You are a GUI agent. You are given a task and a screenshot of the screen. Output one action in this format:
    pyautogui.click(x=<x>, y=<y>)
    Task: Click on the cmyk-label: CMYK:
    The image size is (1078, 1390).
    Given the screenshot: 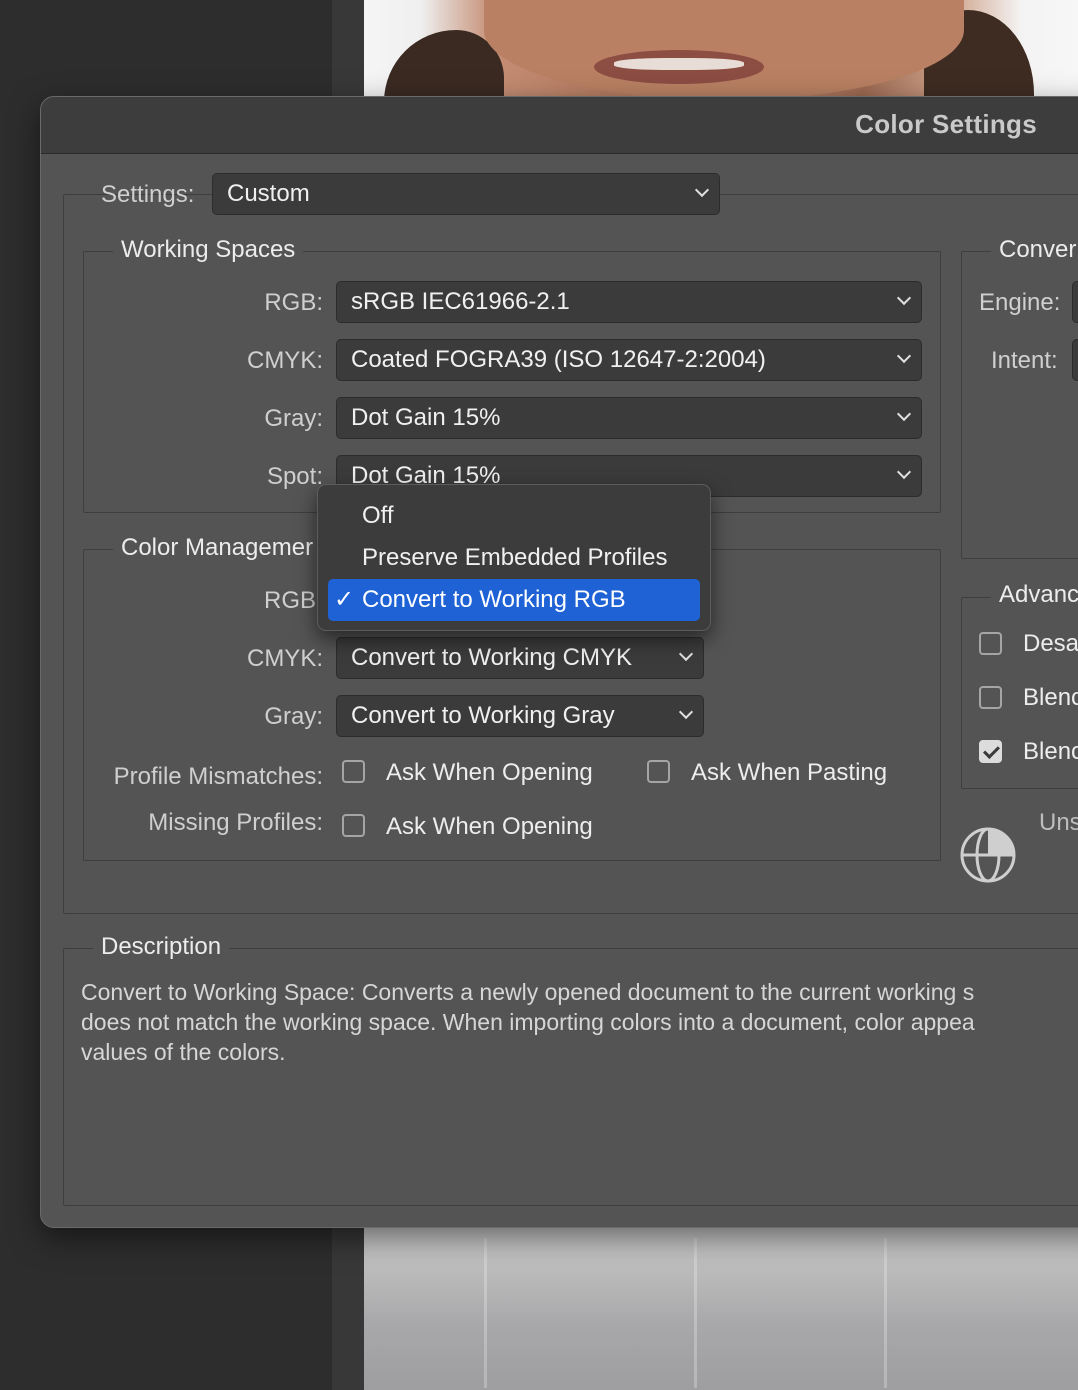 What is the action you would take?
    pyautogui.click(x=284, y=360)
    